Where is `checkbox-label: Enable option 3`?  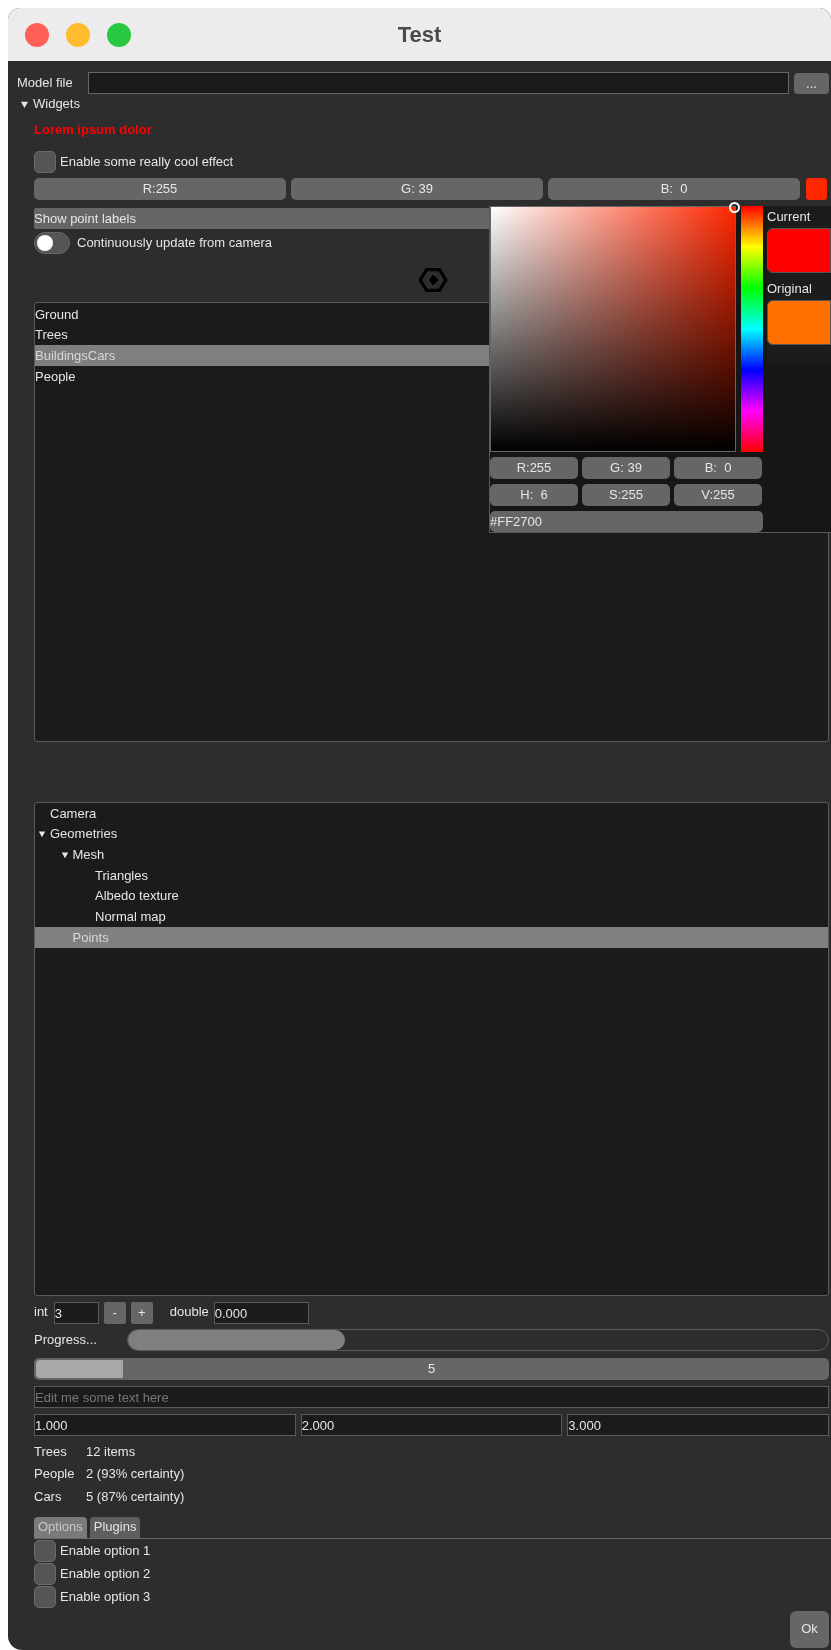 checkbox-label: Enable option 3 is located at coordinates (105, 1597).